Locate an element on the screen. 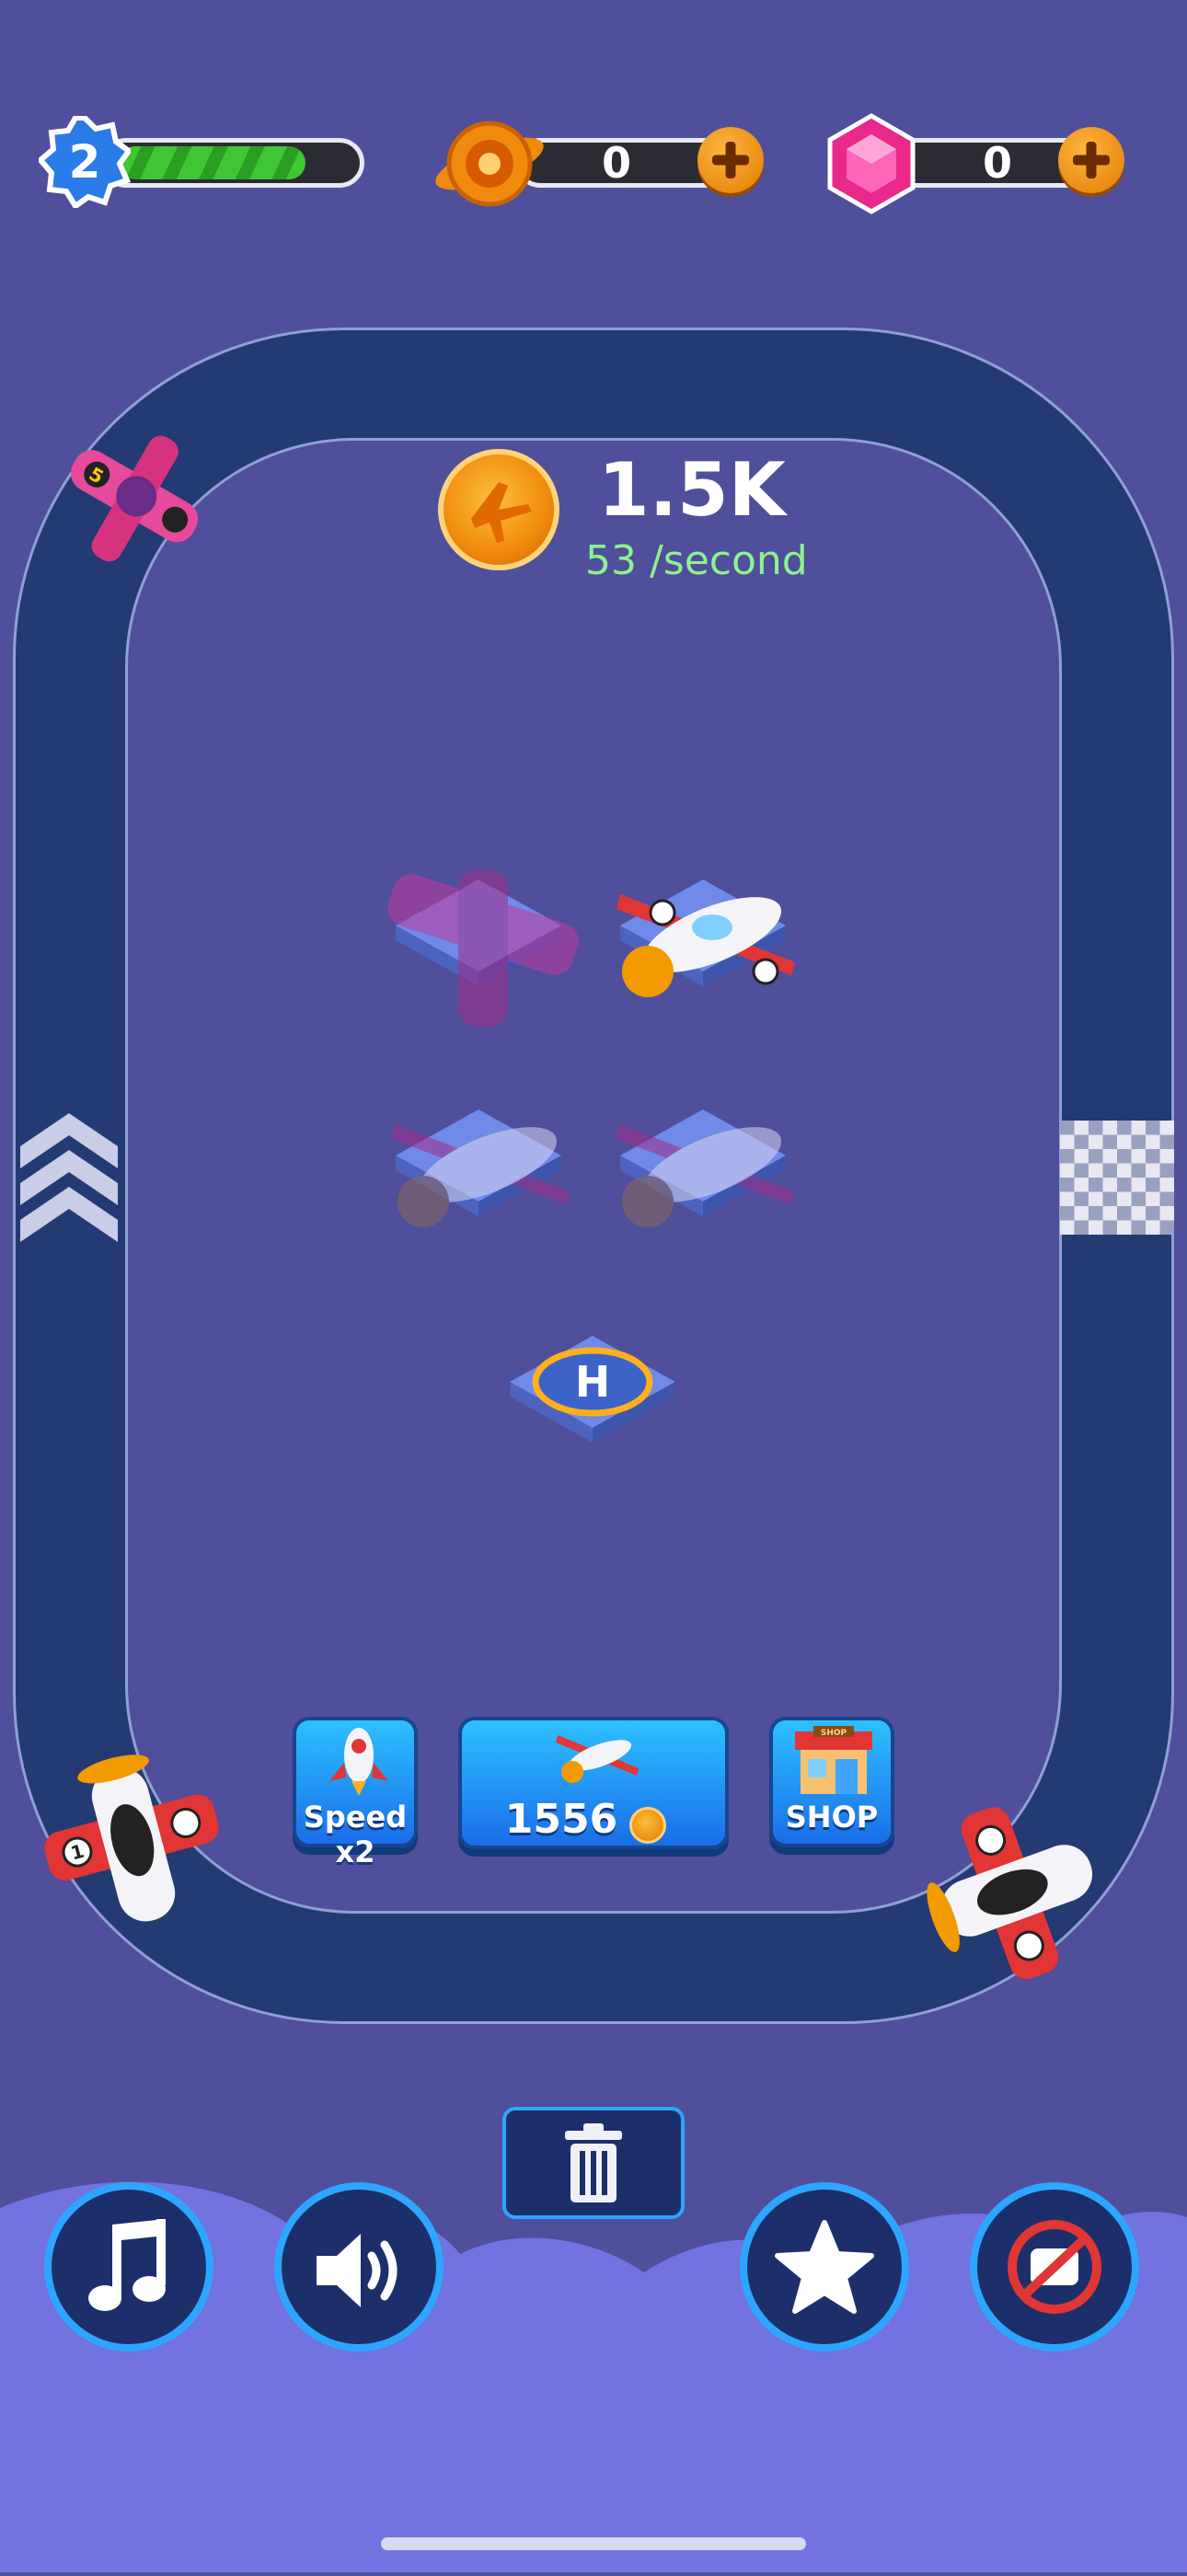  rate-button is located at coordinates (824, 2267).